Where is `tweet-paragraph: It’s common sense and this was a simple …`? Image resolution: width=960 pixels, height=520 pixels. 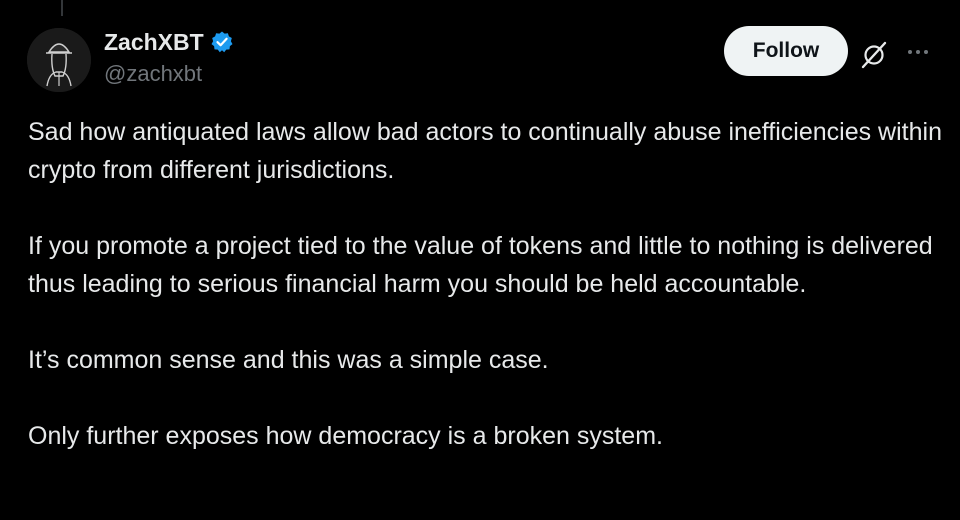
tweet-paragraph: It’s common sense and this was a simple … is located at coordinates (288, 360).